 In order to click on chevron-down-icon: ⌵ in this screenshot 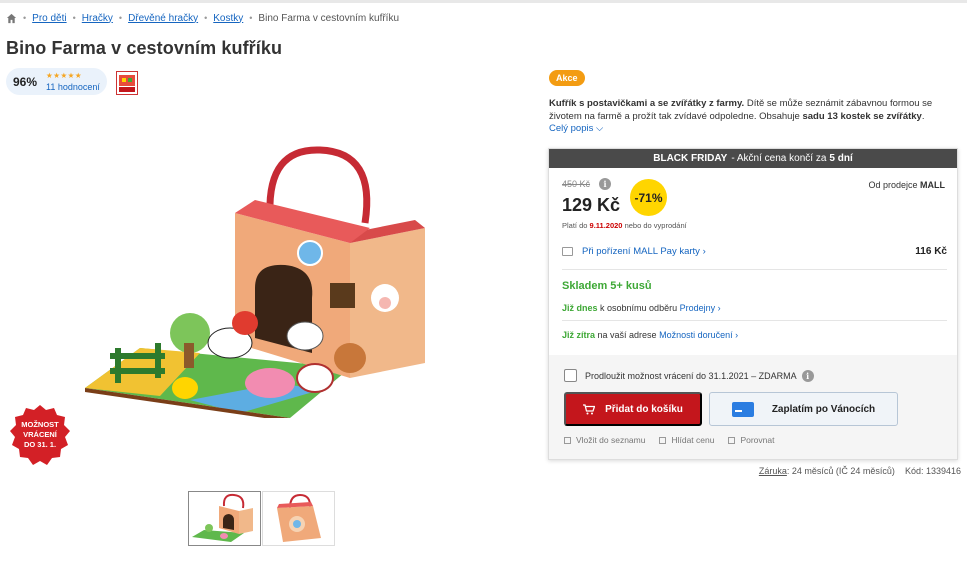, I will do `click(600, 128)`.